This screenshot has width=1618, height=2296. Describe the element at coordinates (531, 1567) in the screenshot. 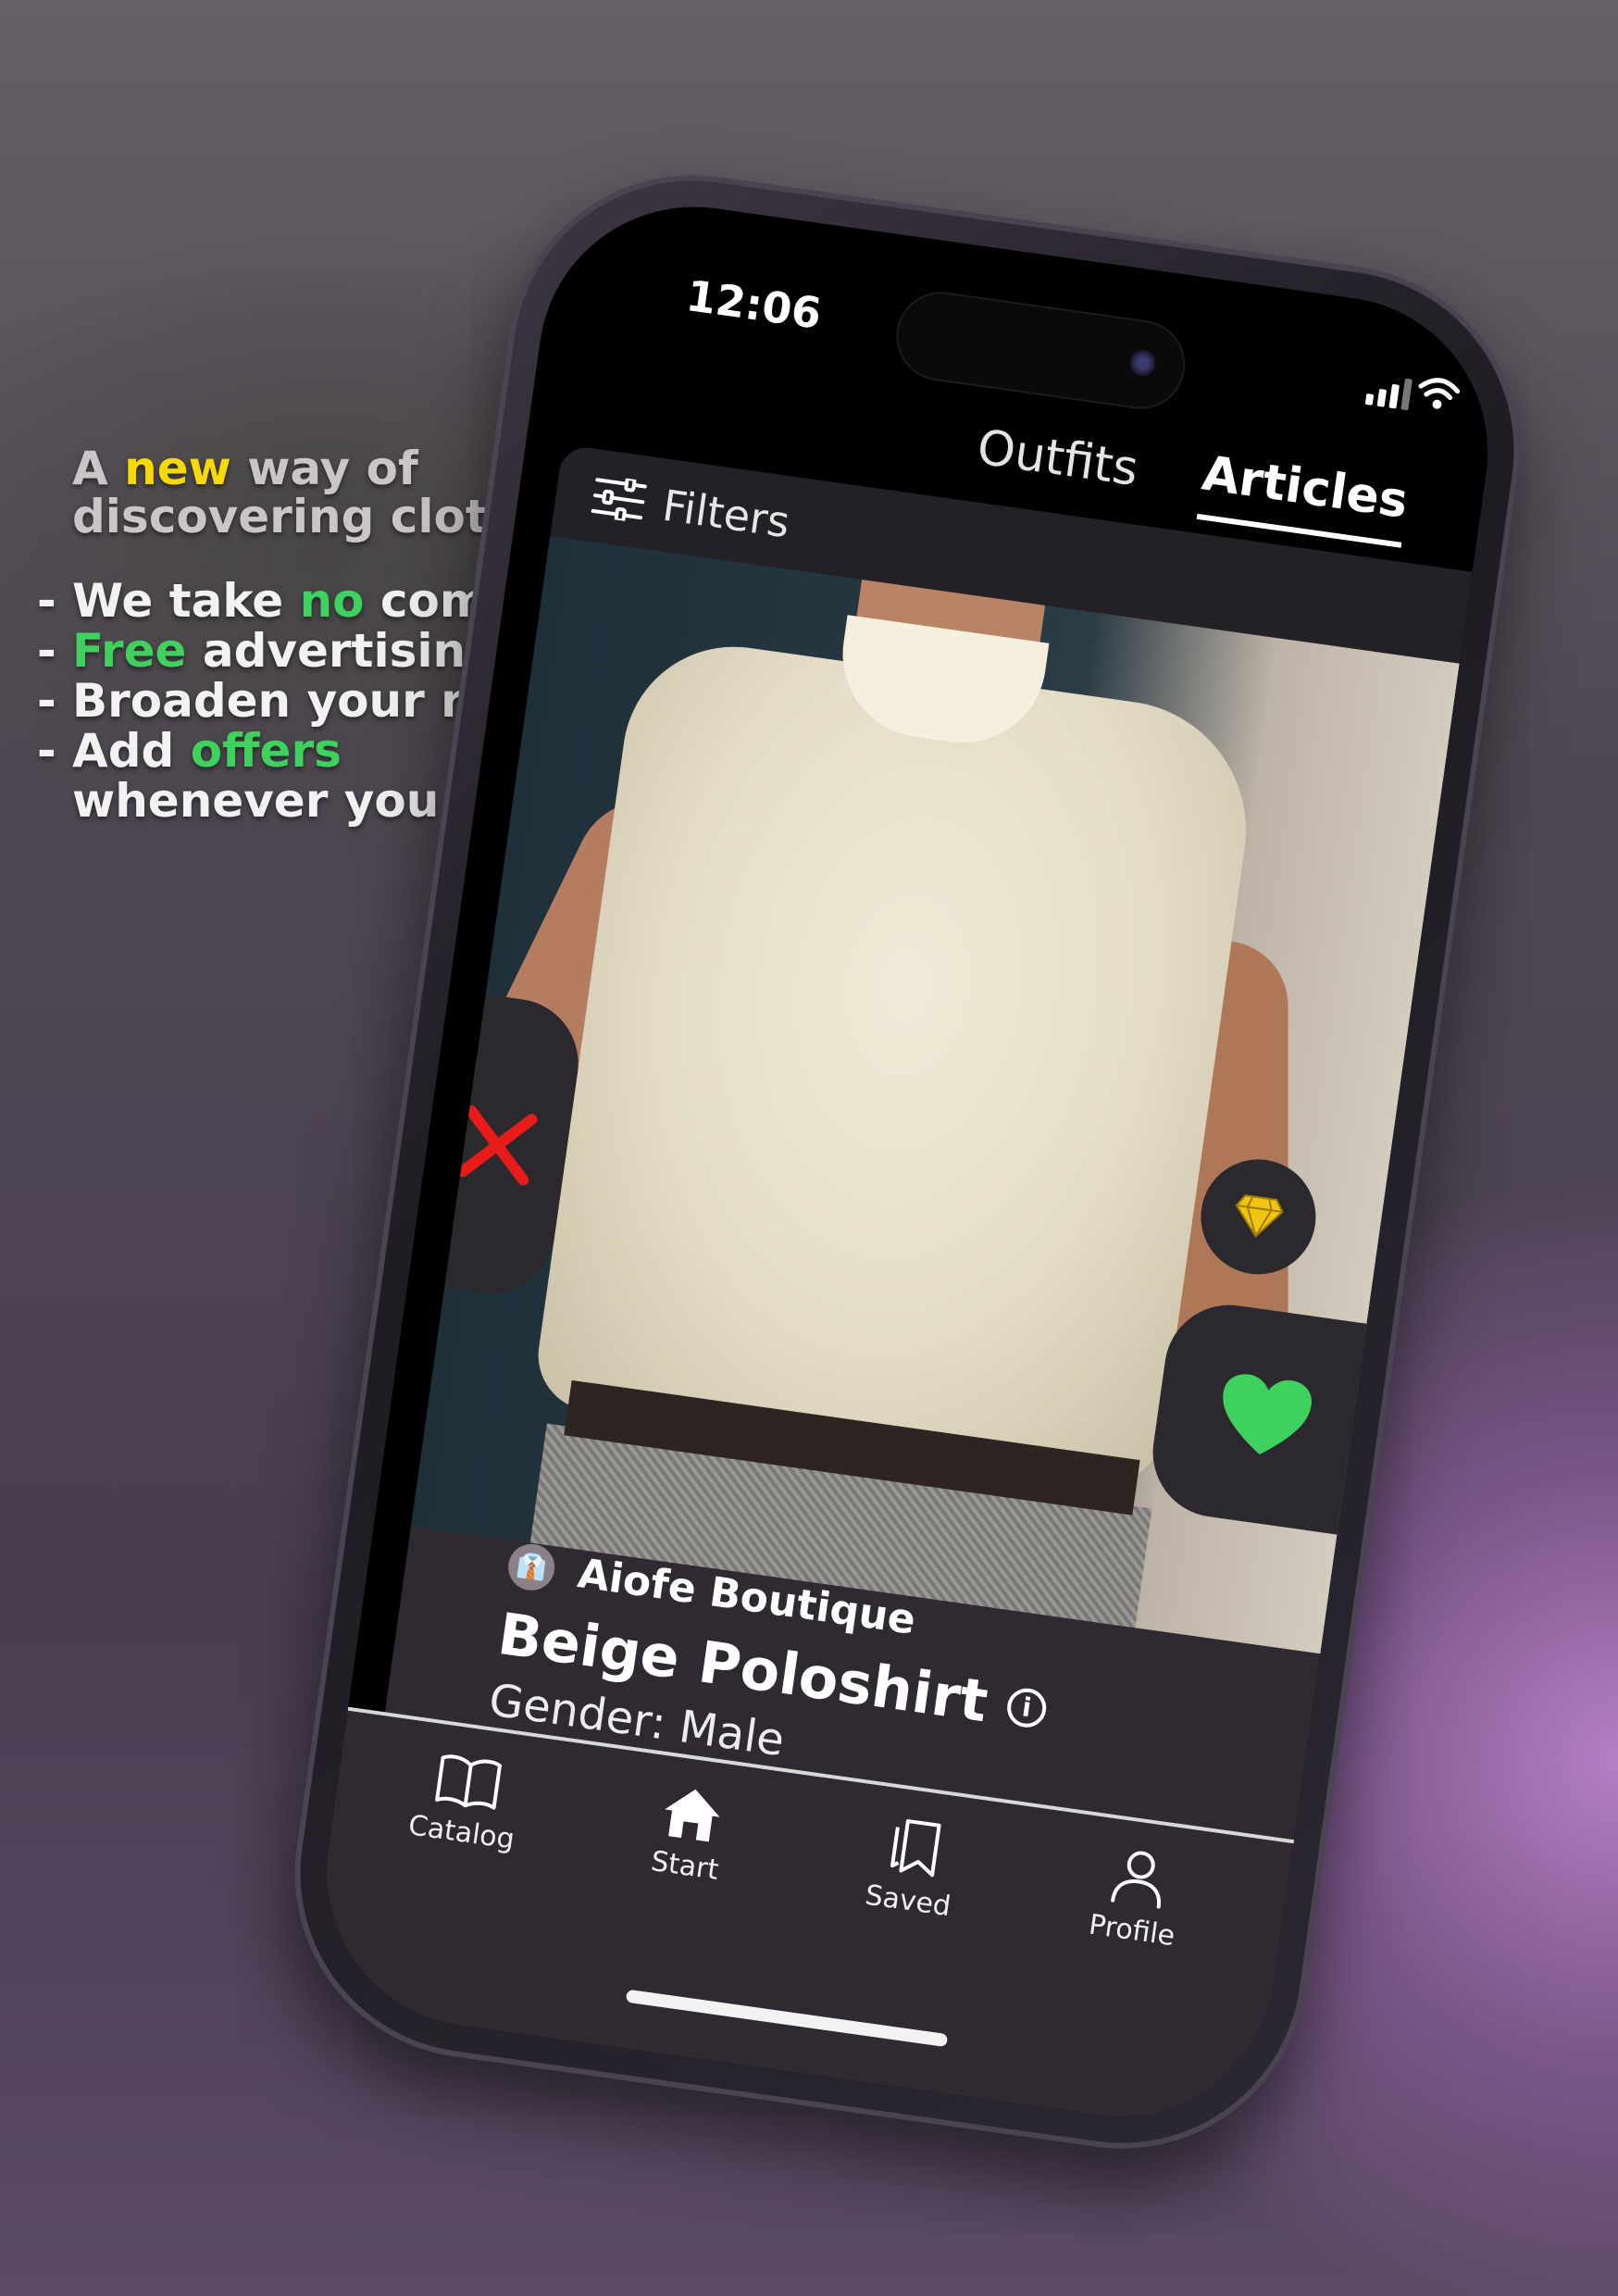

I see `brand-logo-icon: 👔` at that location.